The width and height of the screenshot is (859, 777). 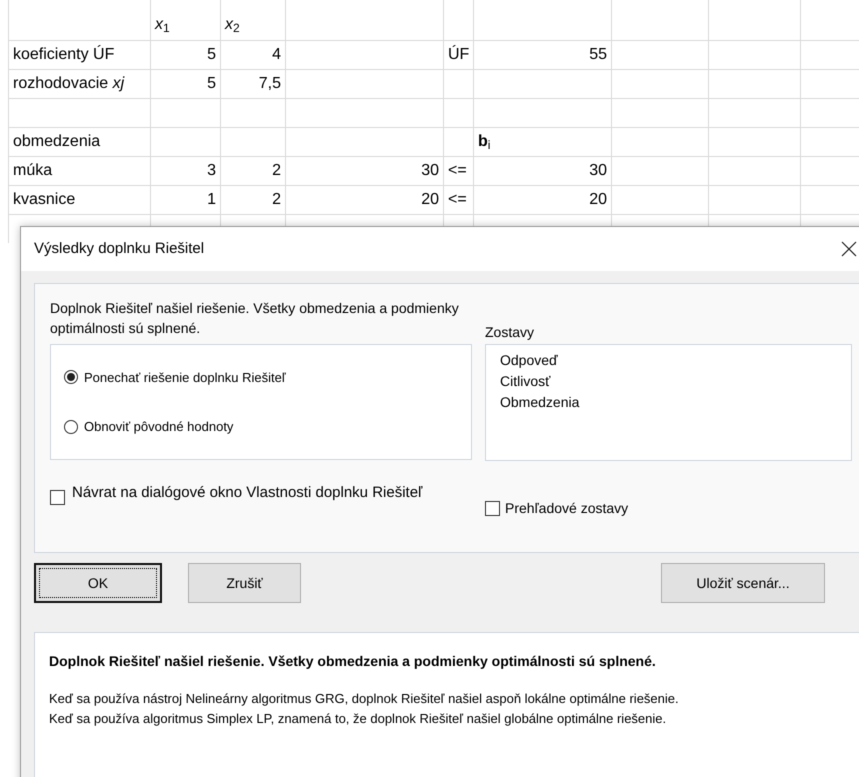 I want to click on close-icon, so click(x=849, y=249).